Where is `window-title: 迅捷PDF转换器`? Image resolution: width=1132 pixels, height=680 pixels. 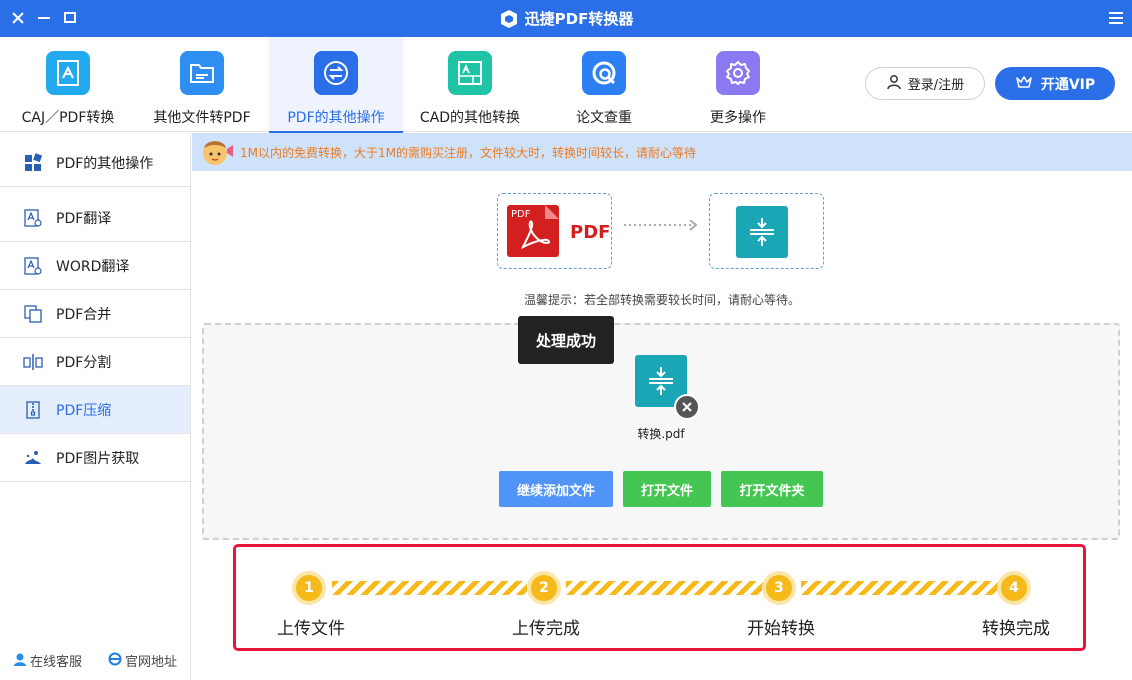 window-title: 迅捷PDF转换器 is located at coordinates (566, 18).